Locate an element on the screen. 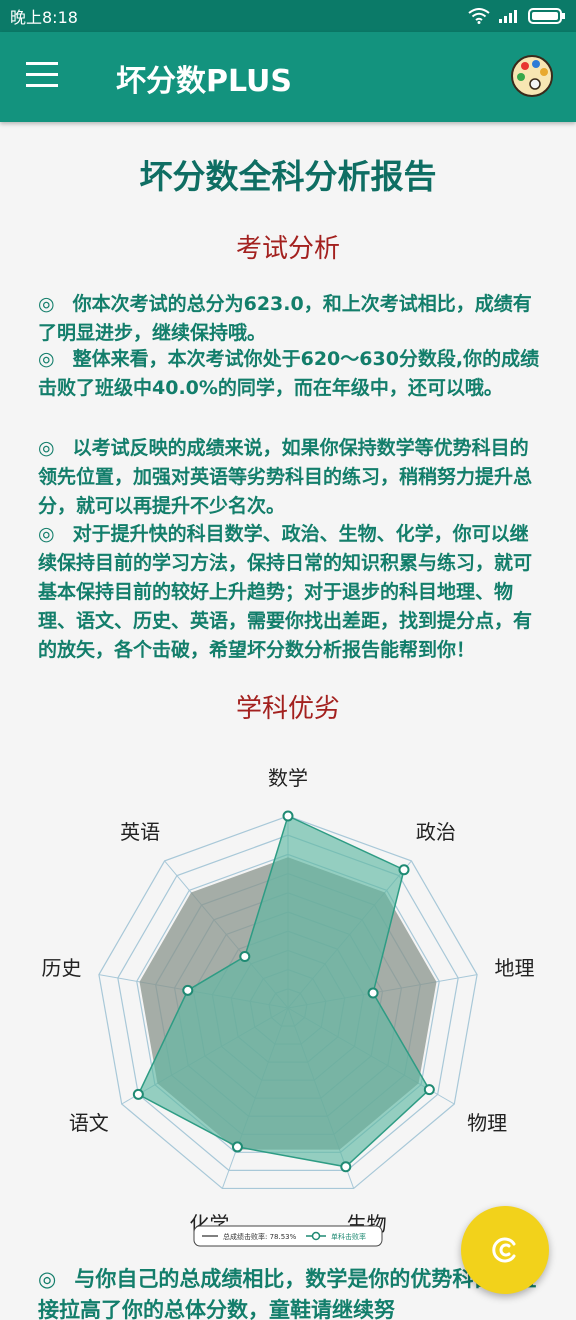  subject-section-title: 学科优劣 is located at coordinates (287, 709).